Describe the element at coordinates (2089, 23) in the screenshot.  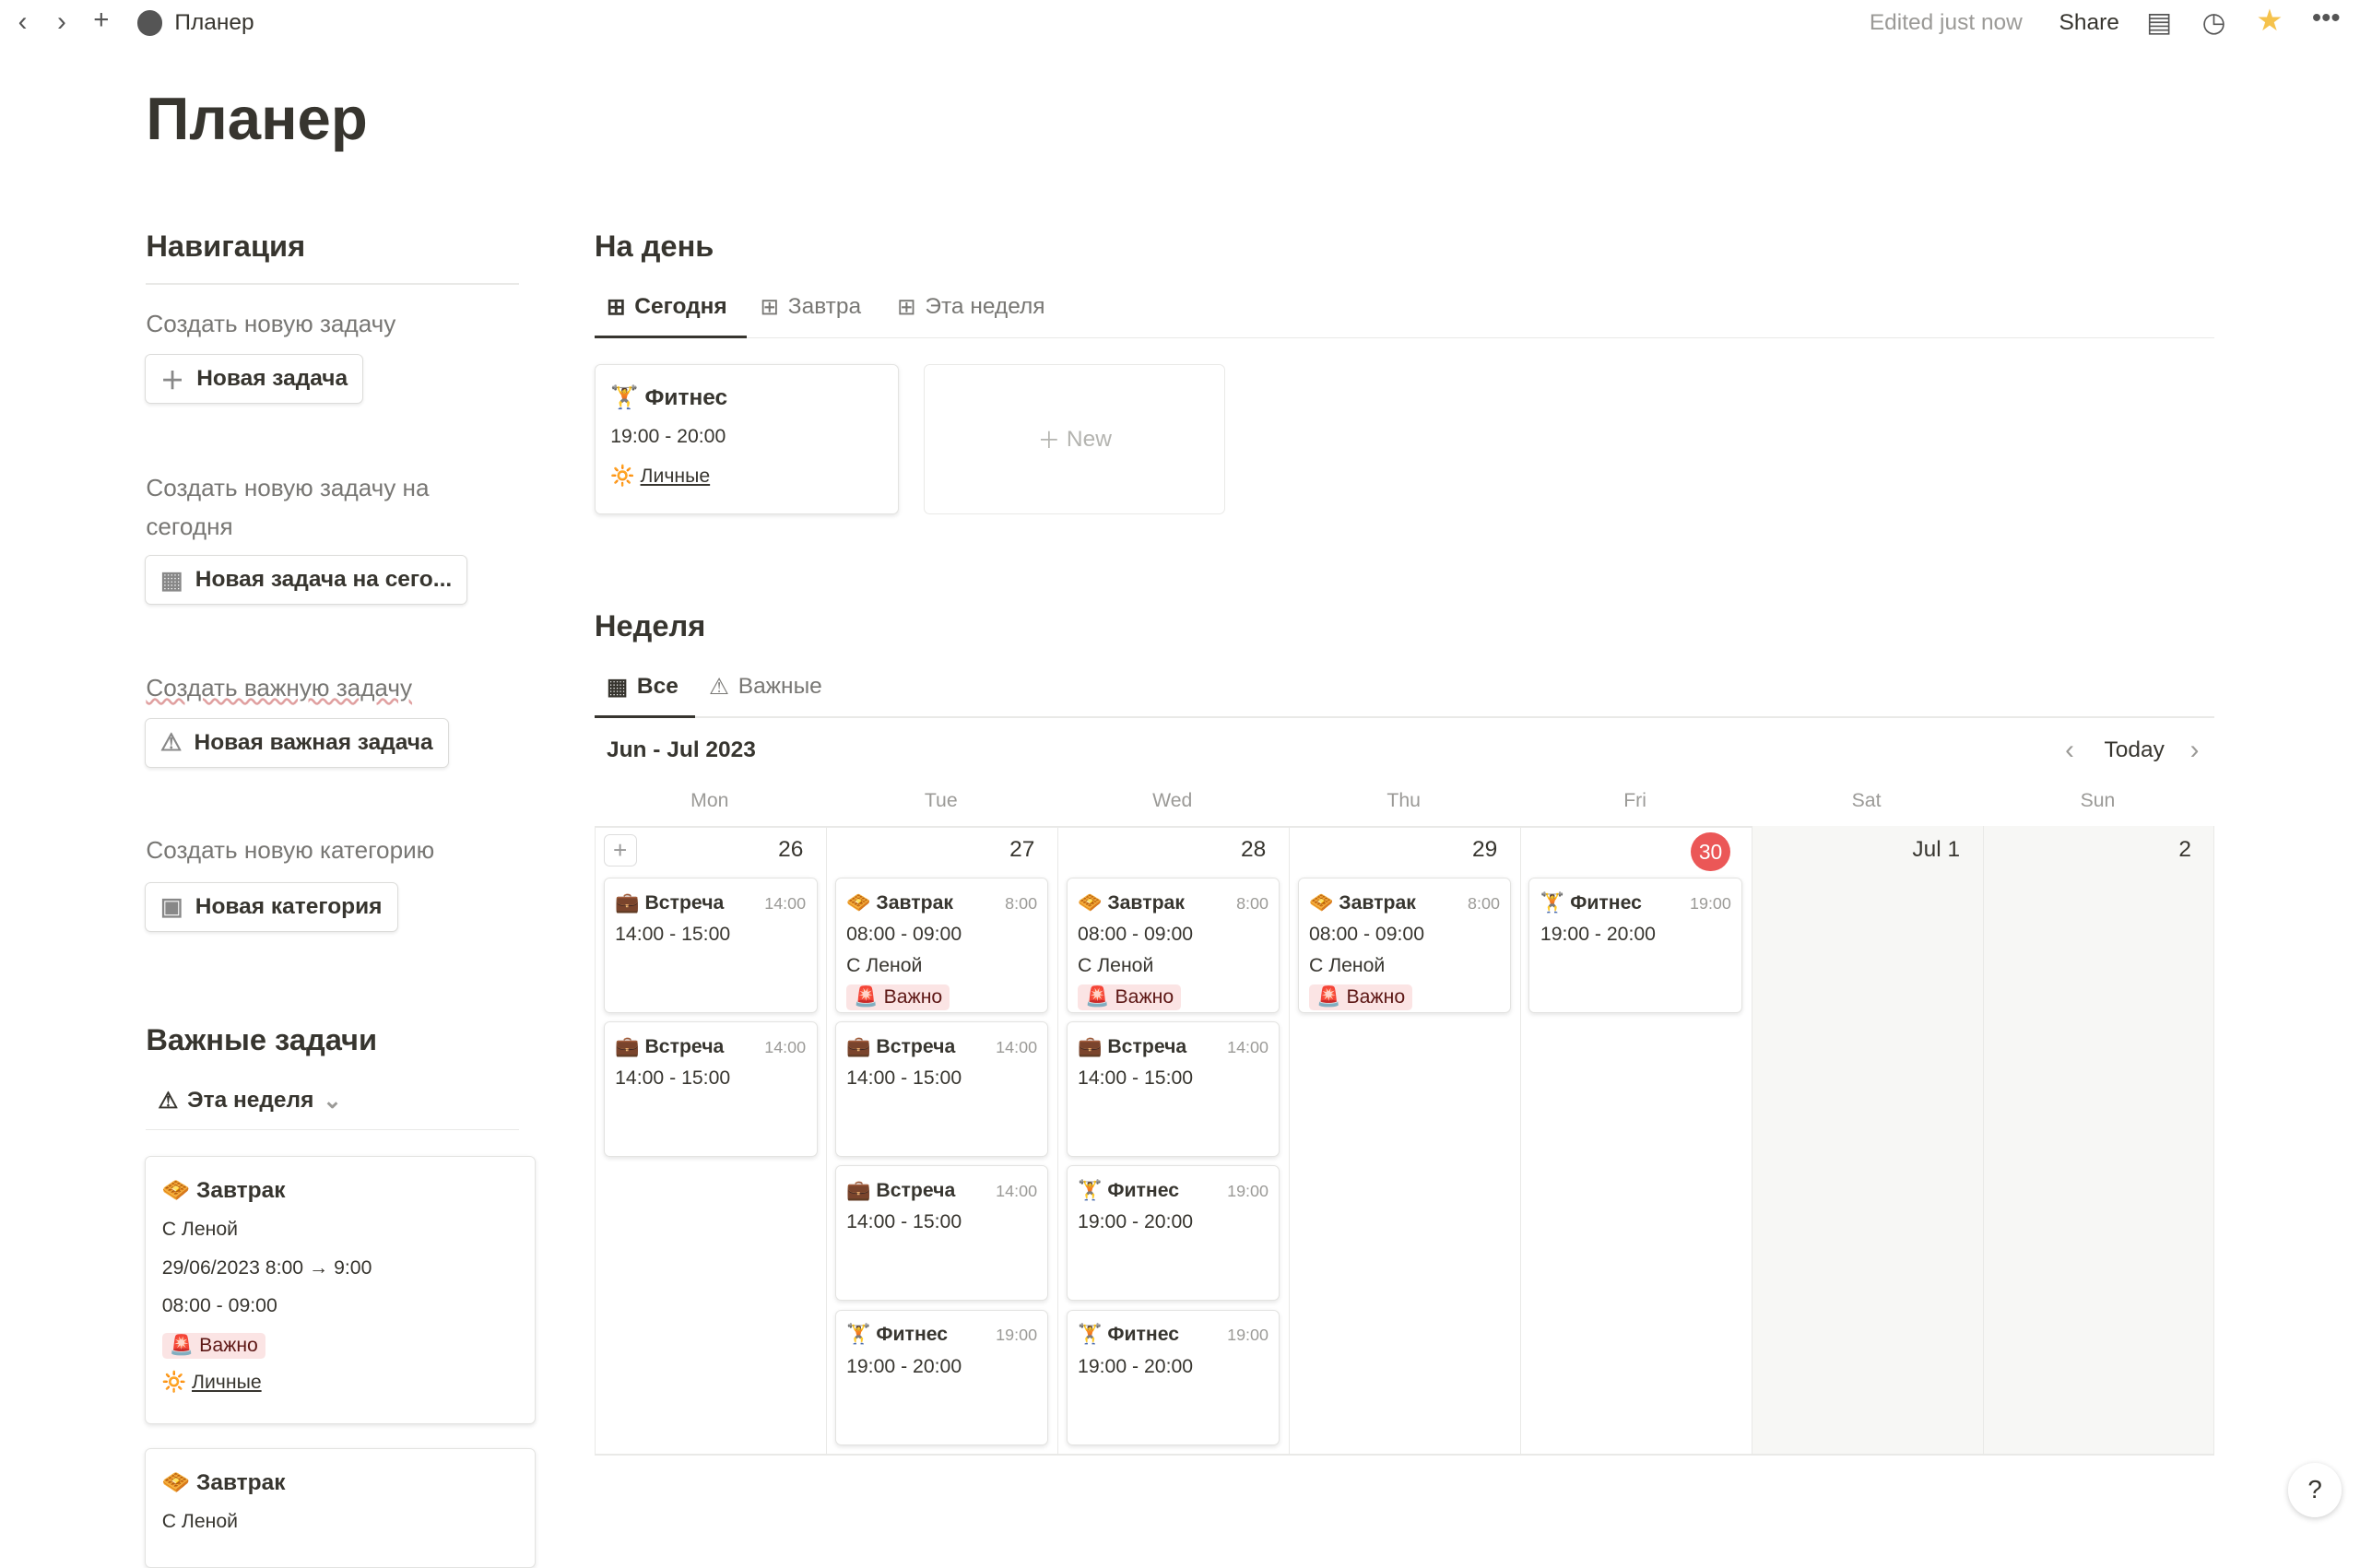
I see `share-button: Share` at that location.